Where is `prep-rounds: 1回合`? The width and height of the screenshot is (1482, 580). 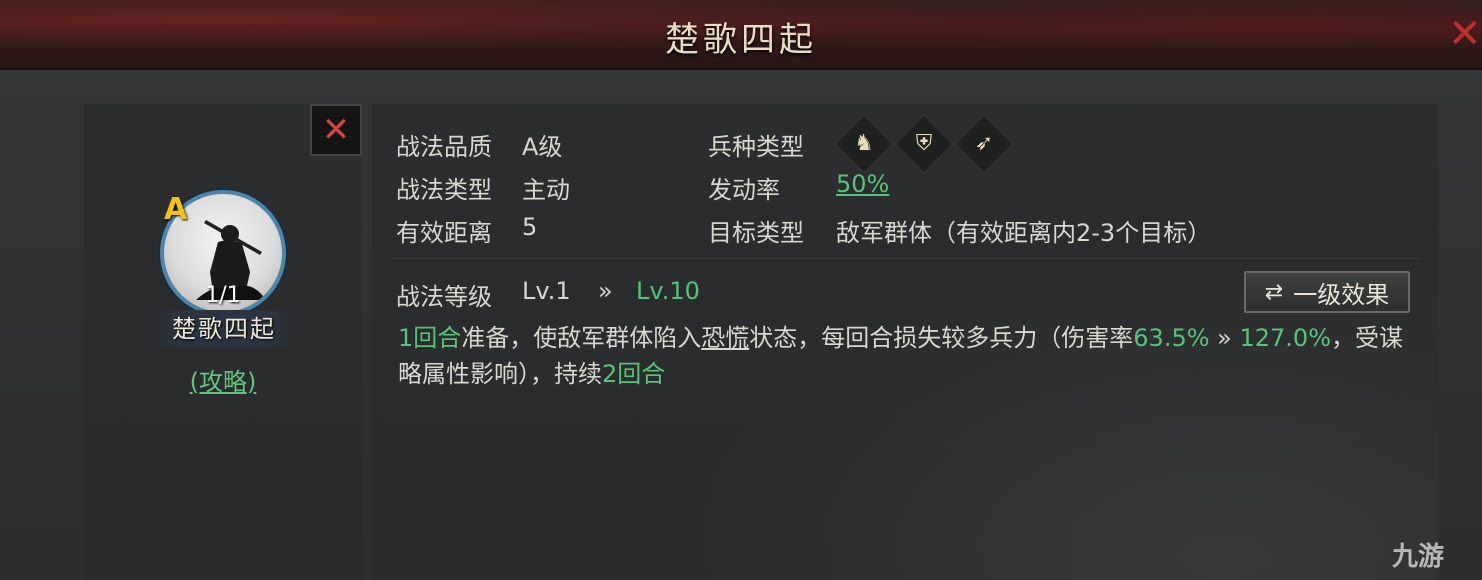
prep-rounds: 1回合 is located at coordinates (430, 338).